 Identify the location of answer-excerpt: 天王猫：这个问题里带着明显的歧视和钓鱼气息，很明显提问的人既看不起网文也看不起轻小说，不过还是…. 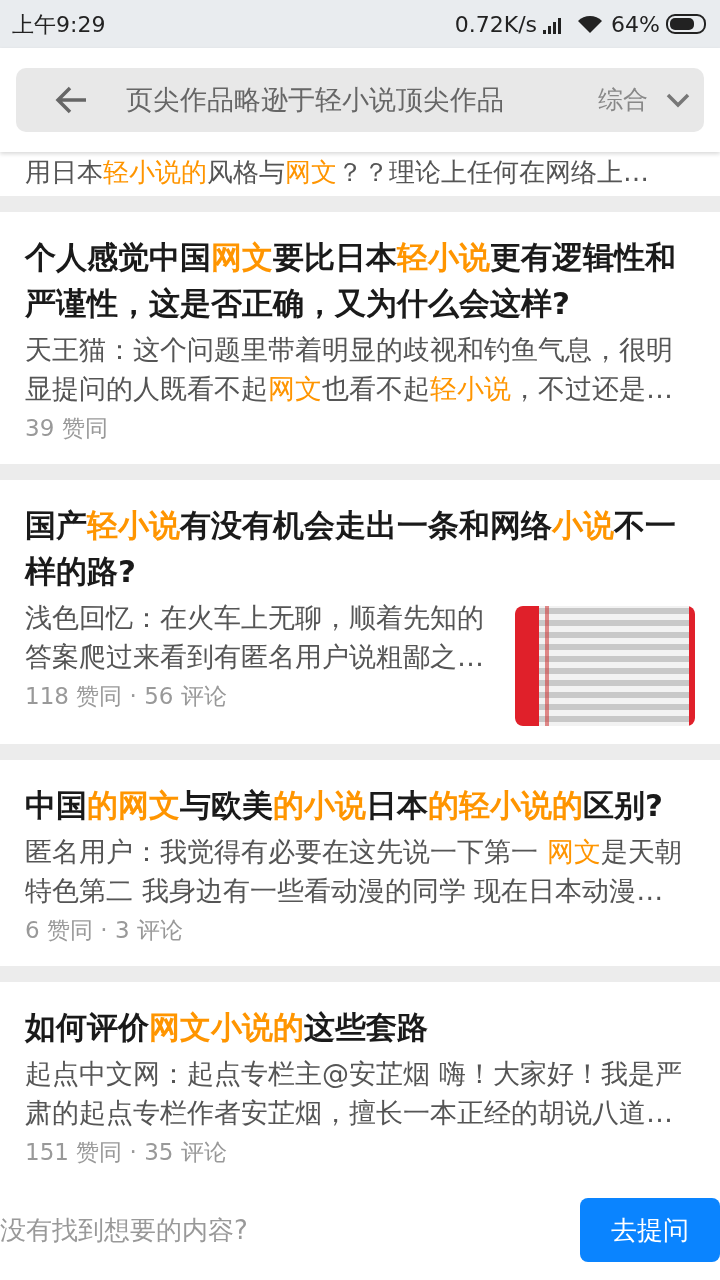
(349, 369).